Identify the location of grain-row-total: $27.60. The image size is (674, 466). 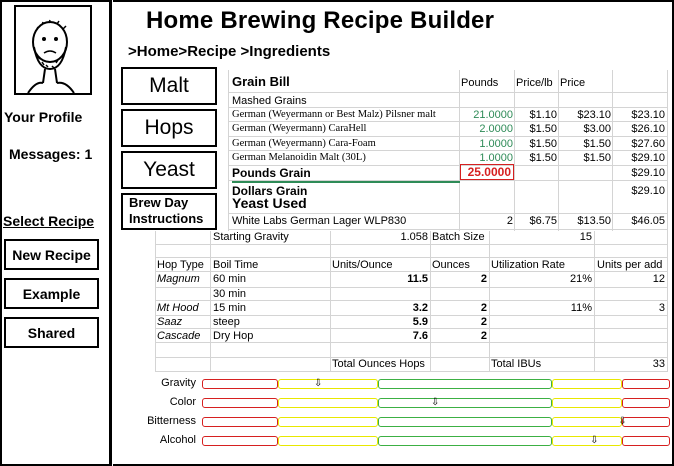
(648, 144).